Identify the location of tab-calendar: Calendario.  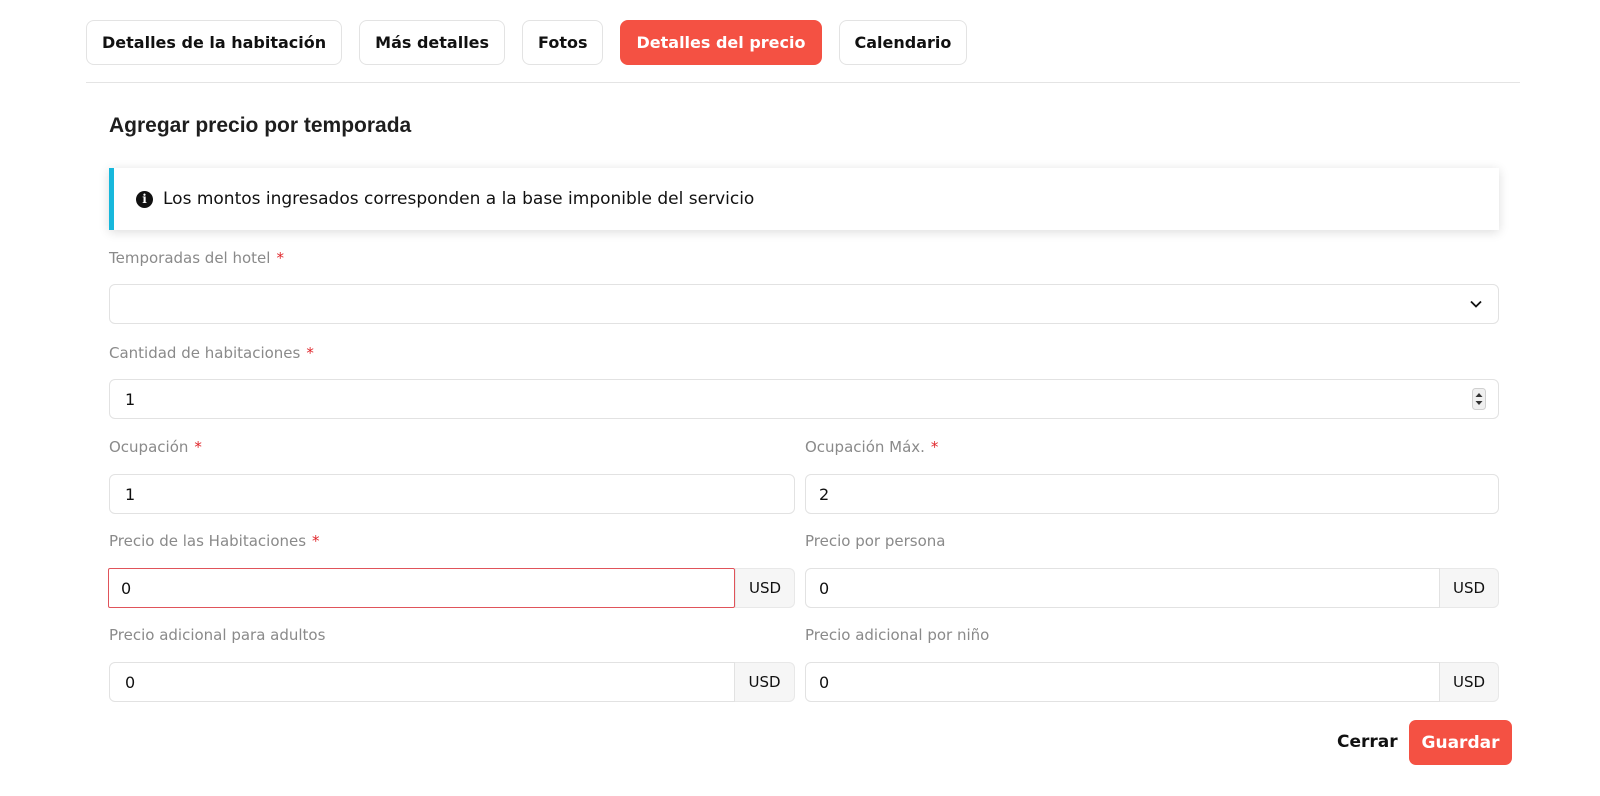
(903, 42).